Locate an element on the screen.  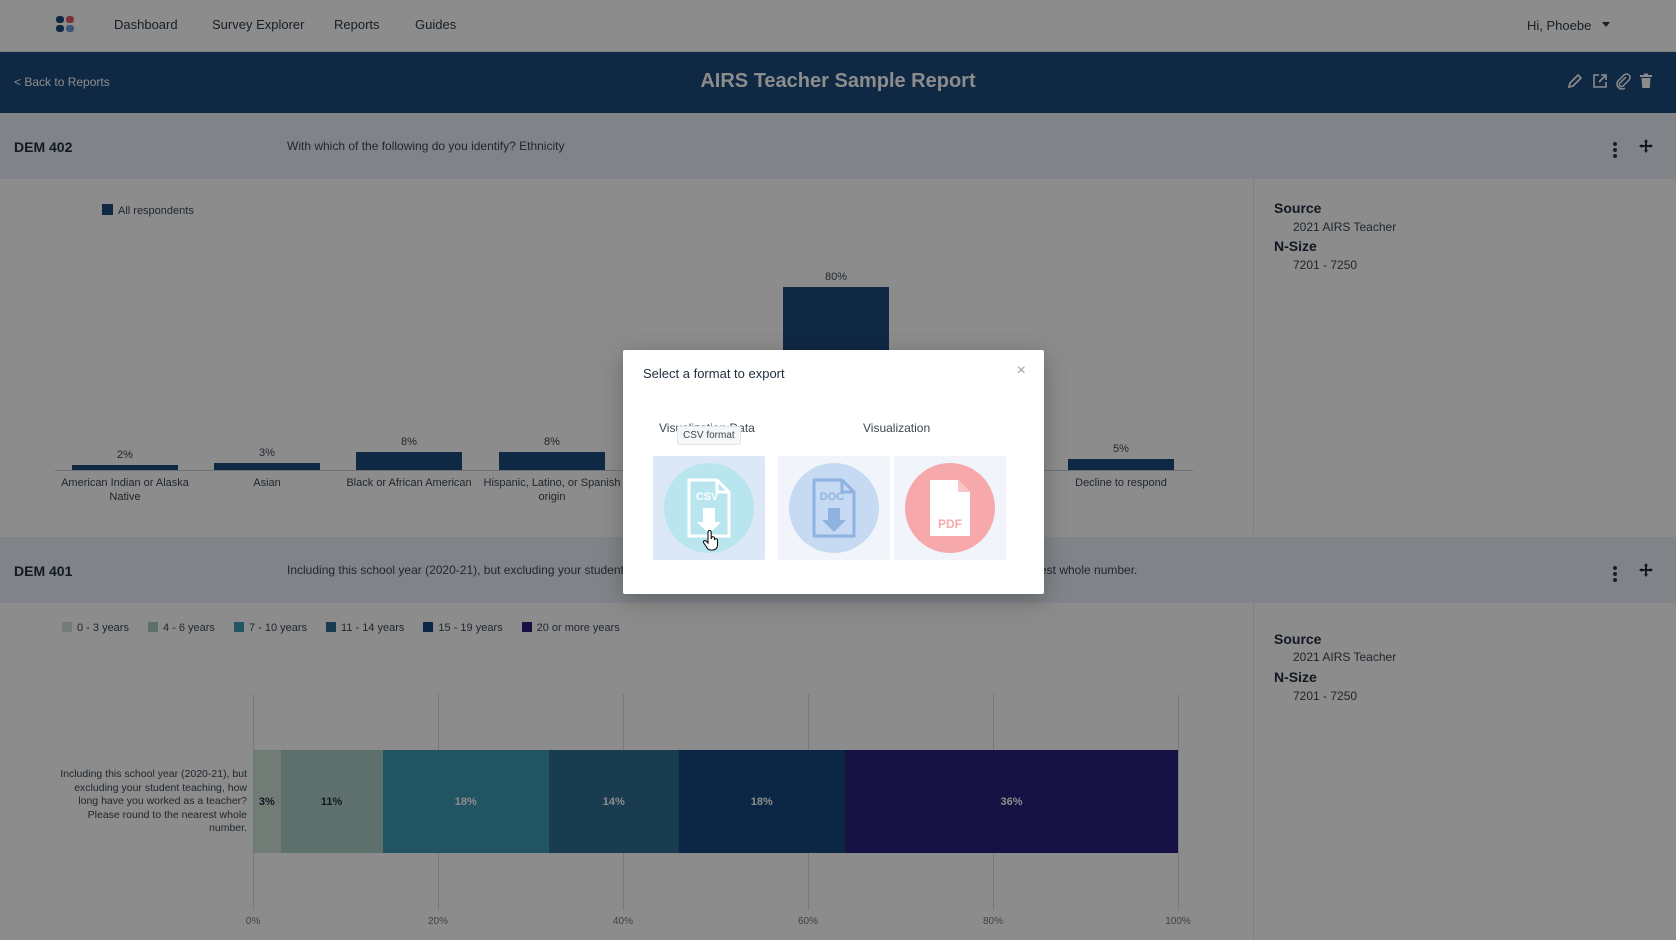
close-icon: × is located at coordinates (1021, 371).